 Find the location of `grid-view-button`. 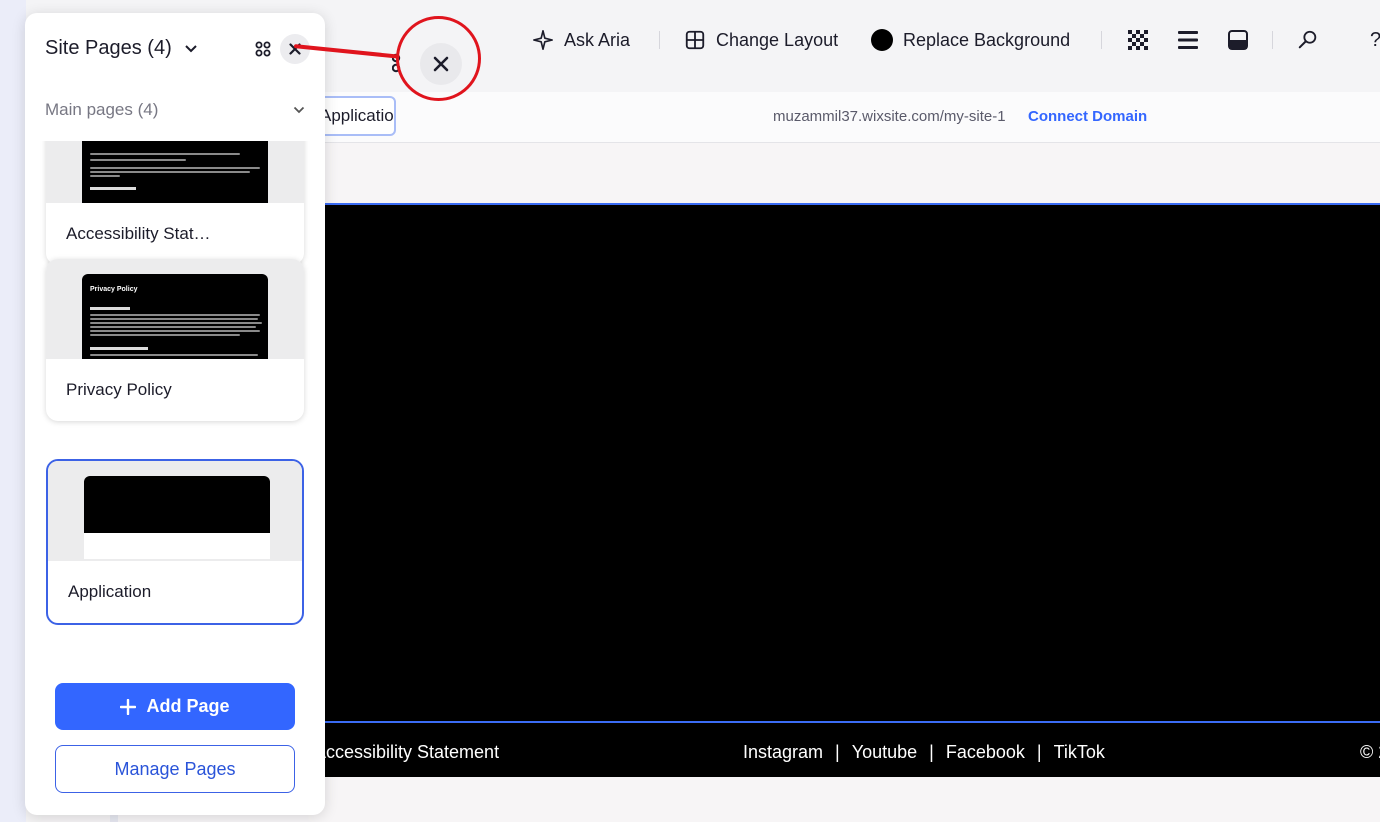

grid-view-button is located at coordinates (263, 49).